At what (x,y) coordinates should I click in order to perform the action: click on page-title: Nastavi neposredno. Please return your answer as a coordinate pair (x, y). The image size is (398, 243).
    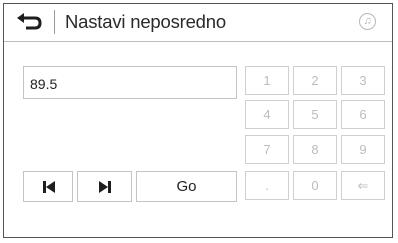
    Looking at the image, I should click on (145, 21).